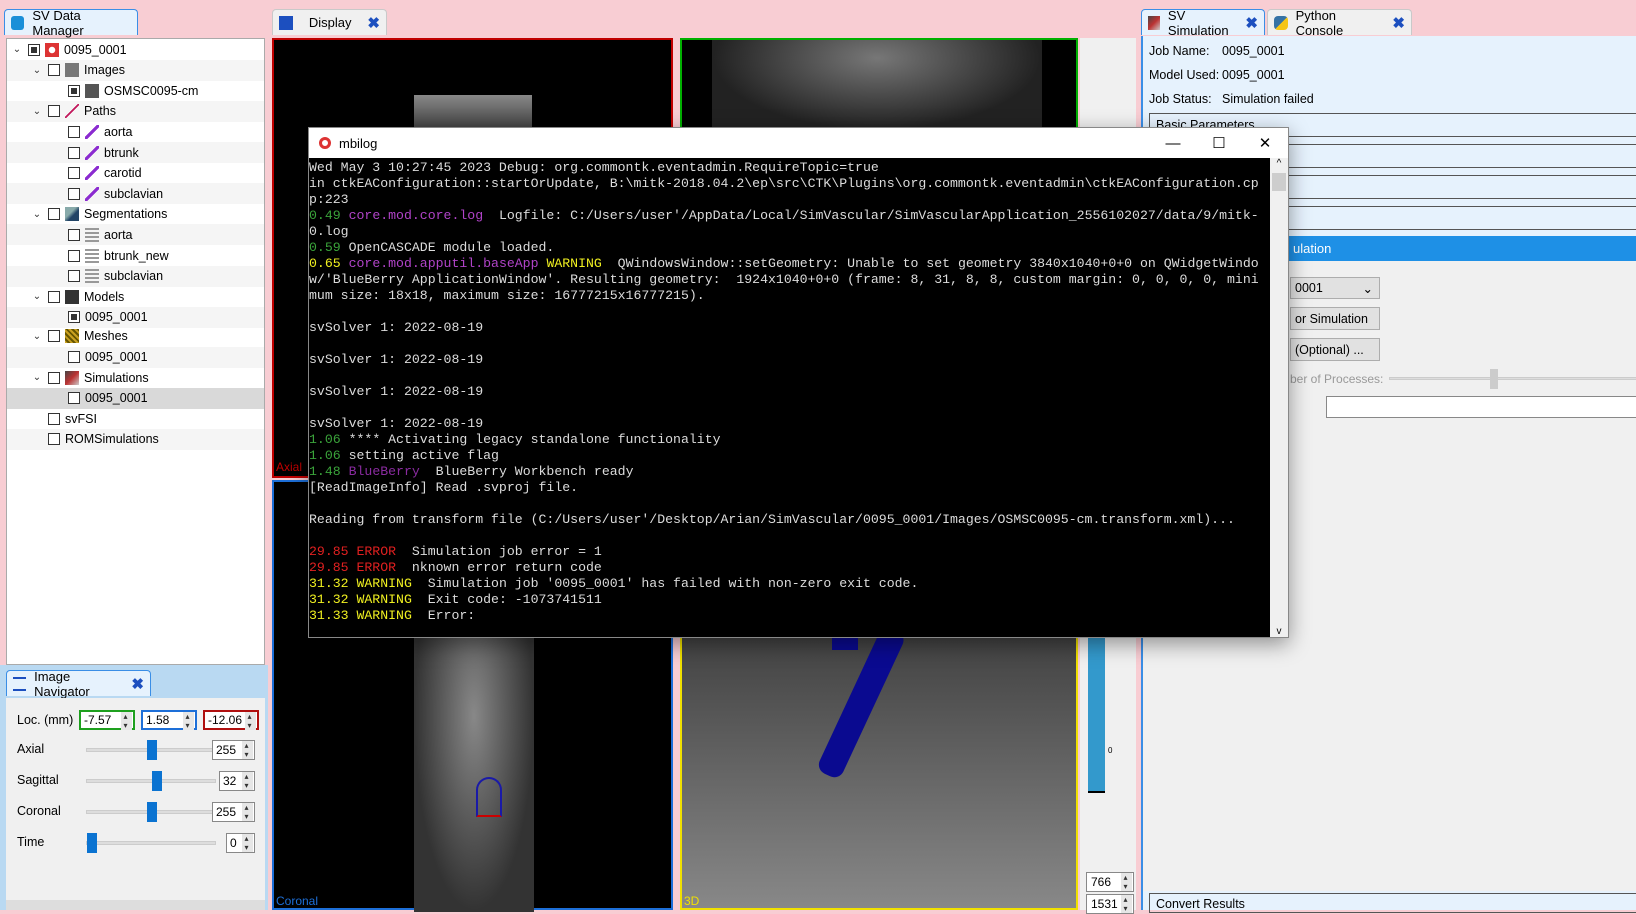  I want to click on convert-results-section: Convert Results, so click(1392, 903).